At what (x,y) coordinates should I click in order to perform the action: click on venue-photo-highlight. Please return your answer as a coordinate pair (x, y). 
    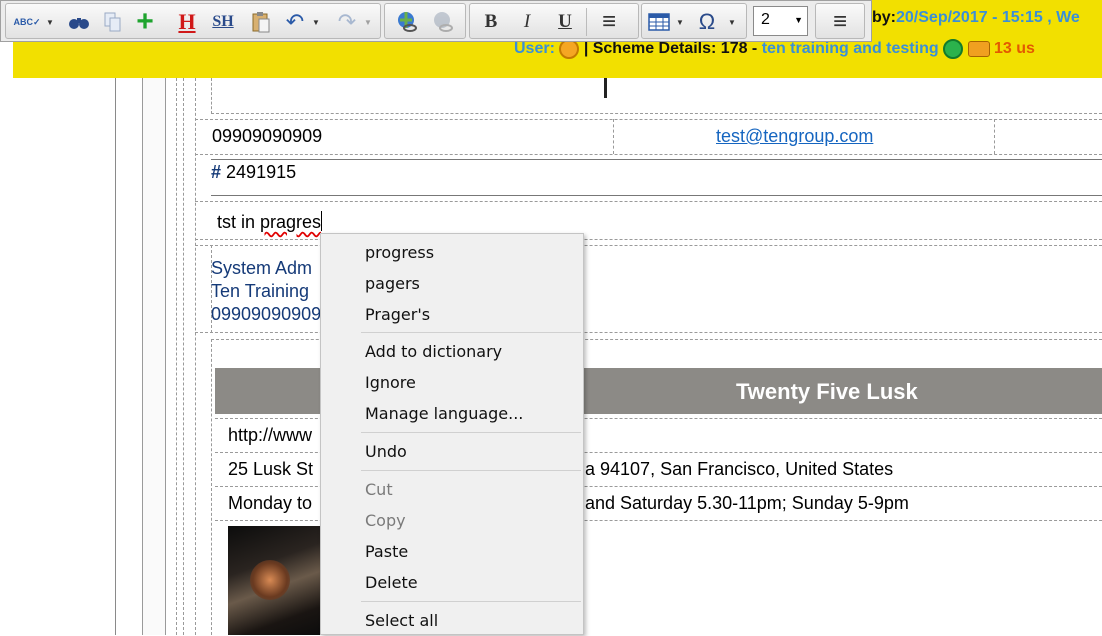
    Looking at the image, I should click on (270, 580).